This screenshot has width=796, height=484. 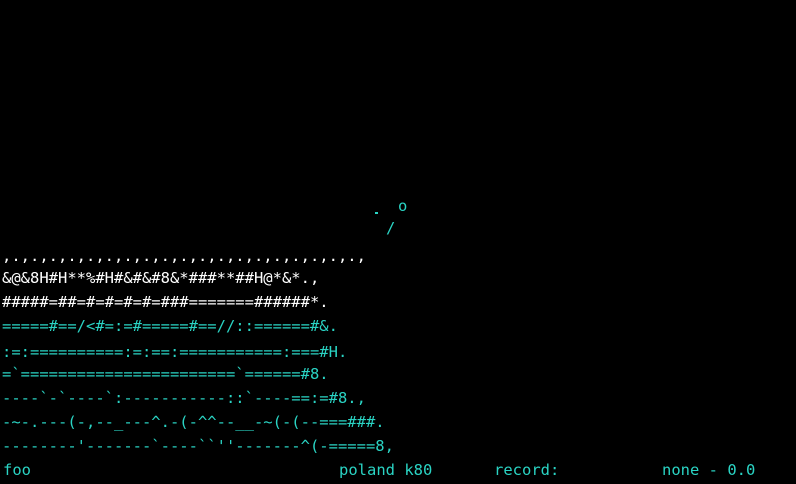 What do you see at coordinates (709, 470) in the screenshot?
I see `record-value: none - 0.0` at bounding box center [709, 470].